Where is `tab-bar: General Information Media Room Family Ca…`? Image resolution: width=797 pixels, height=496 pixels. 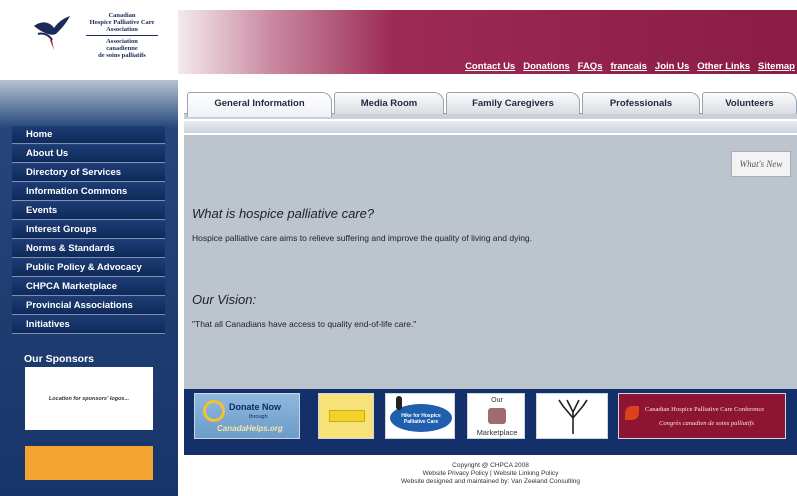 tab-bar: General Information Media Room Family Ca… is located at coordinates (490, 105).